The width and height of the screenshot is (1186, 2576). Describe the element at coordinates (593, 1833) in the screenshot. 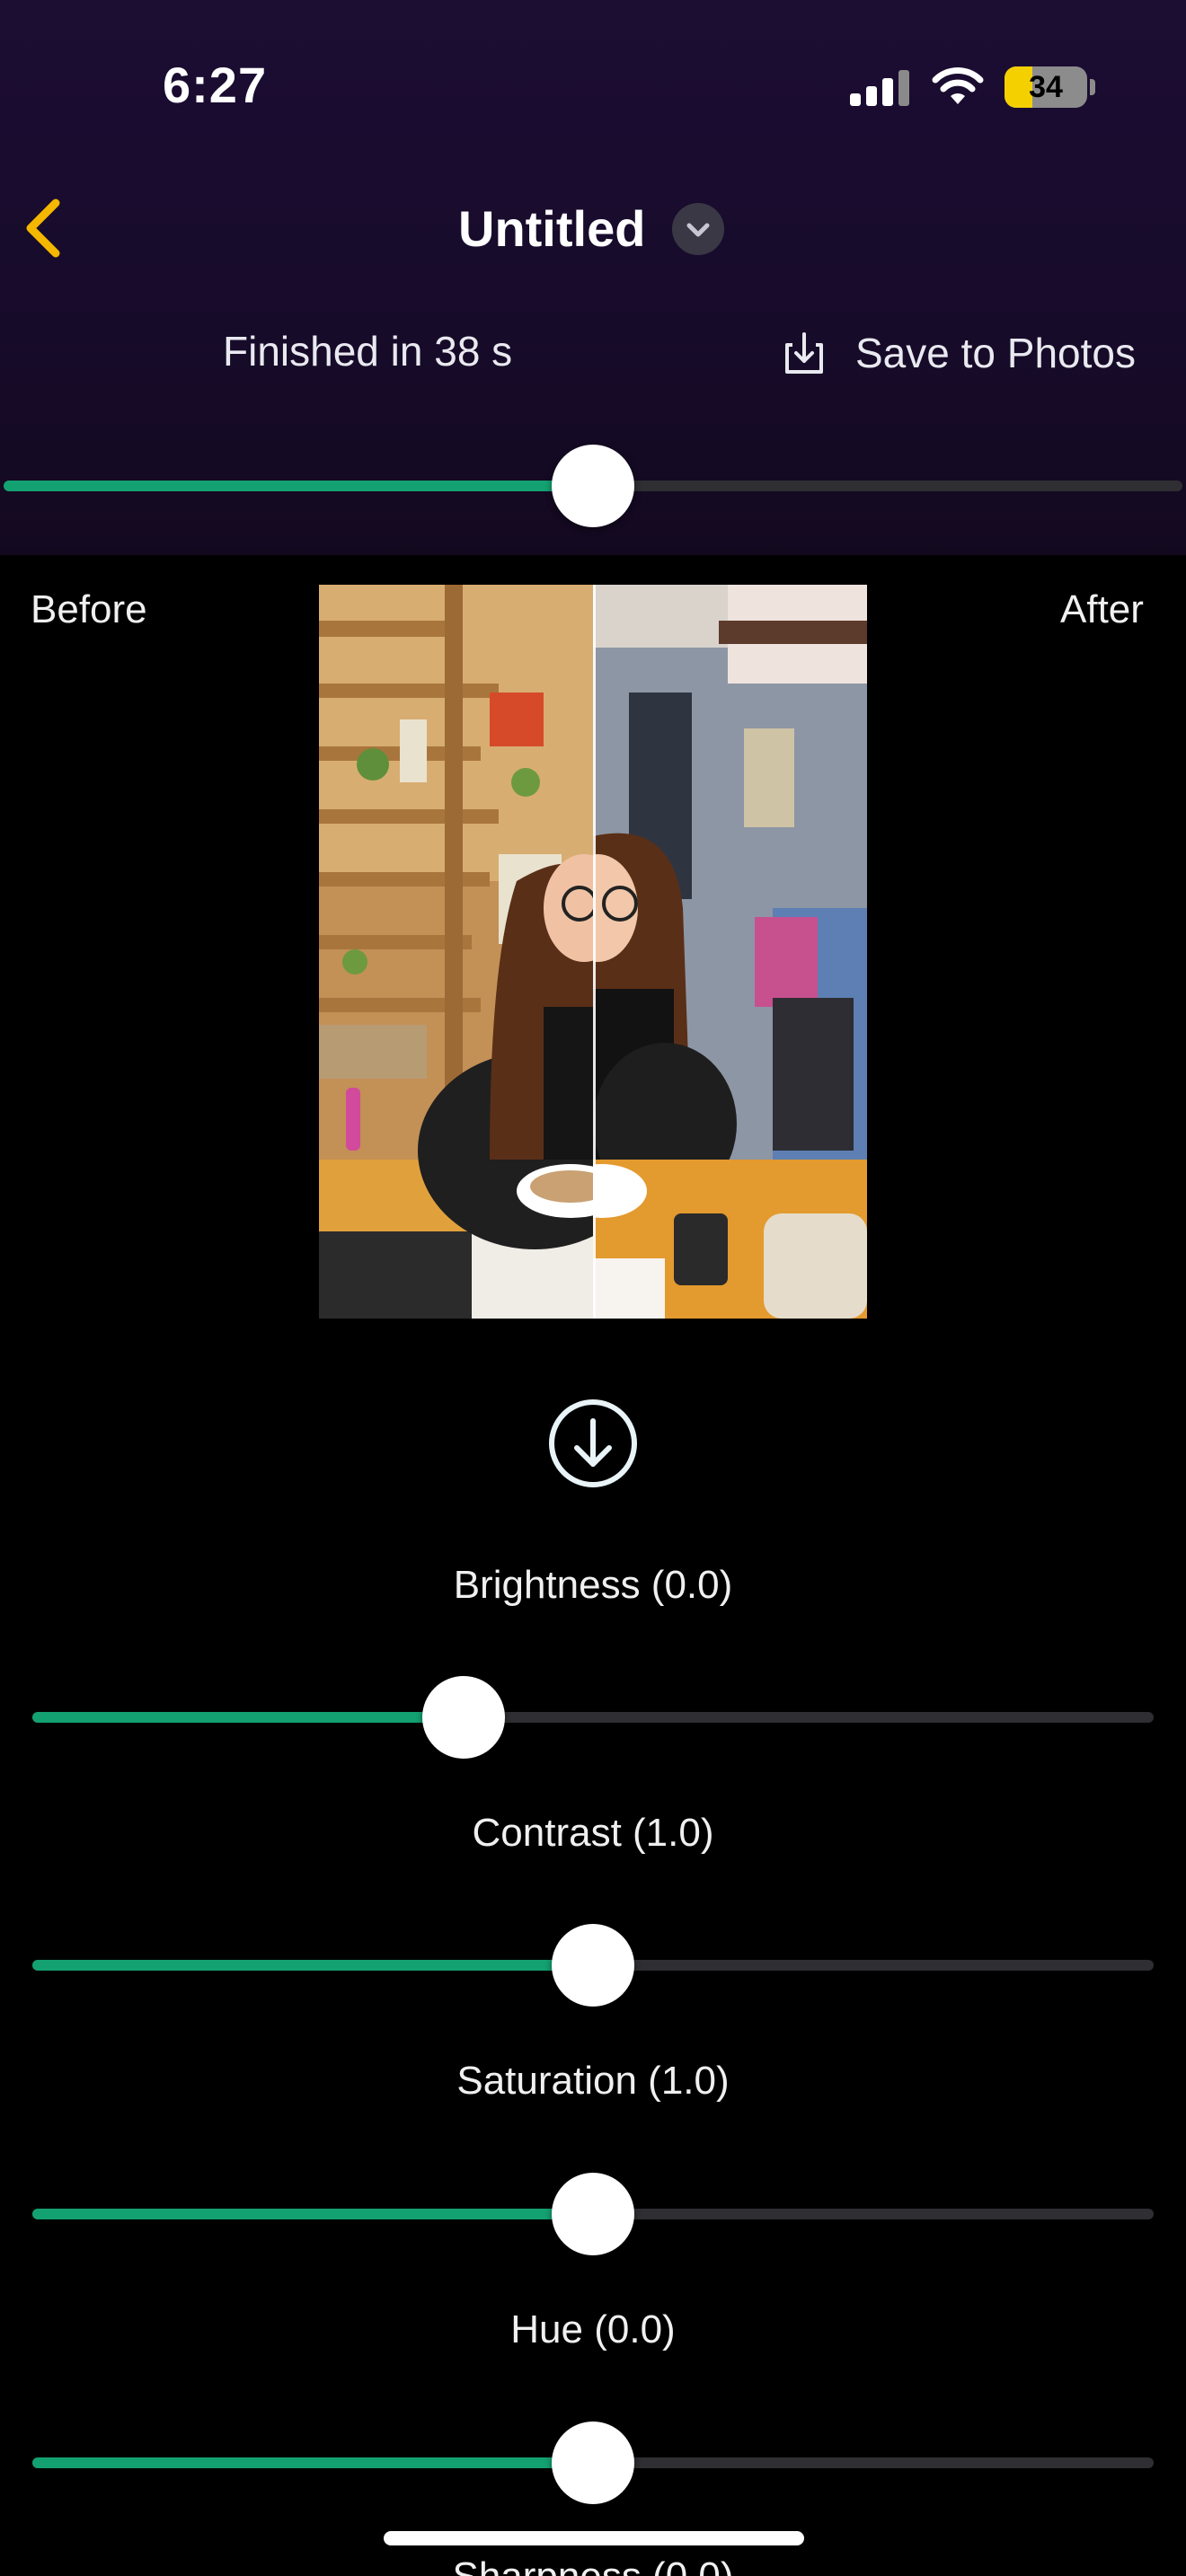

I see `contrast-label: Contrast (1.0)` at that location.